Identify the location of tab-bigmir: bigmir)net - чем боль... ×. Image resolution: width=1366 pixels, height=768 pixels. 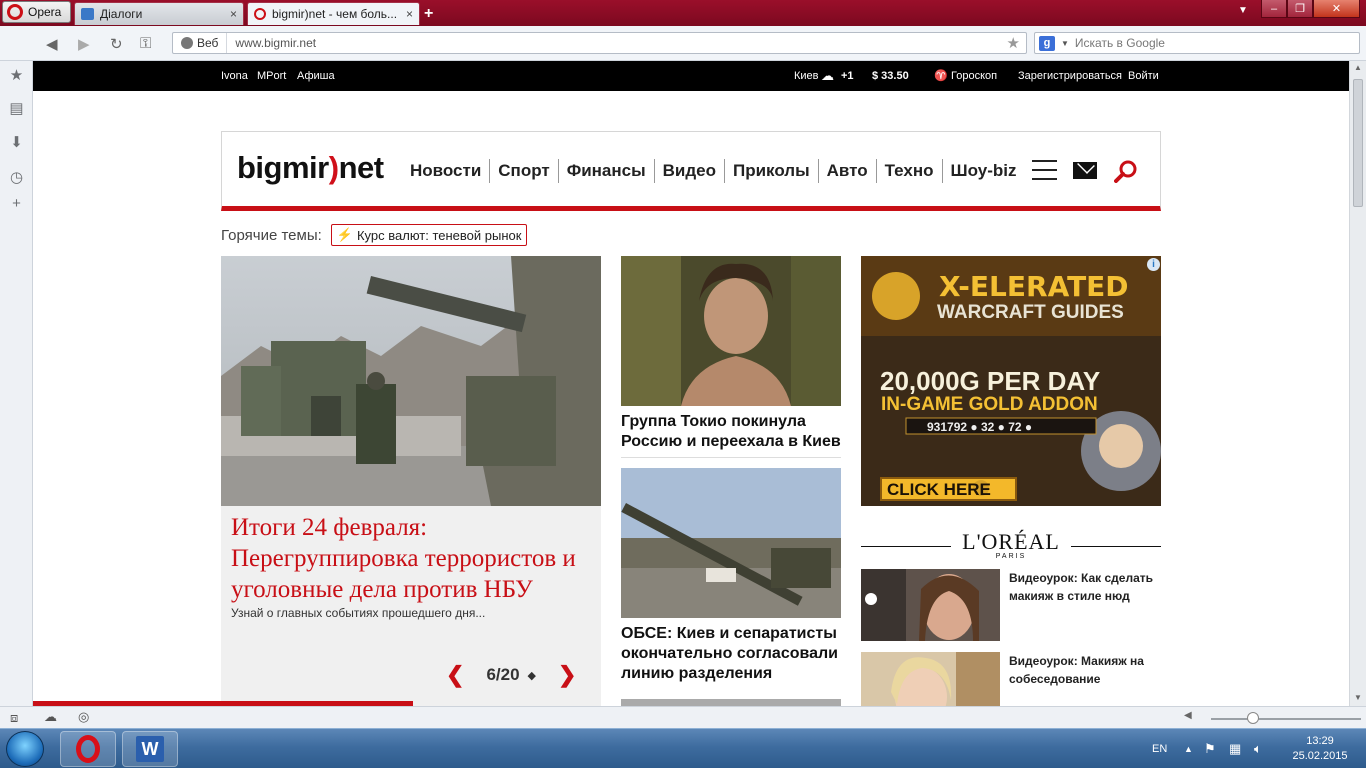
(333, 13).